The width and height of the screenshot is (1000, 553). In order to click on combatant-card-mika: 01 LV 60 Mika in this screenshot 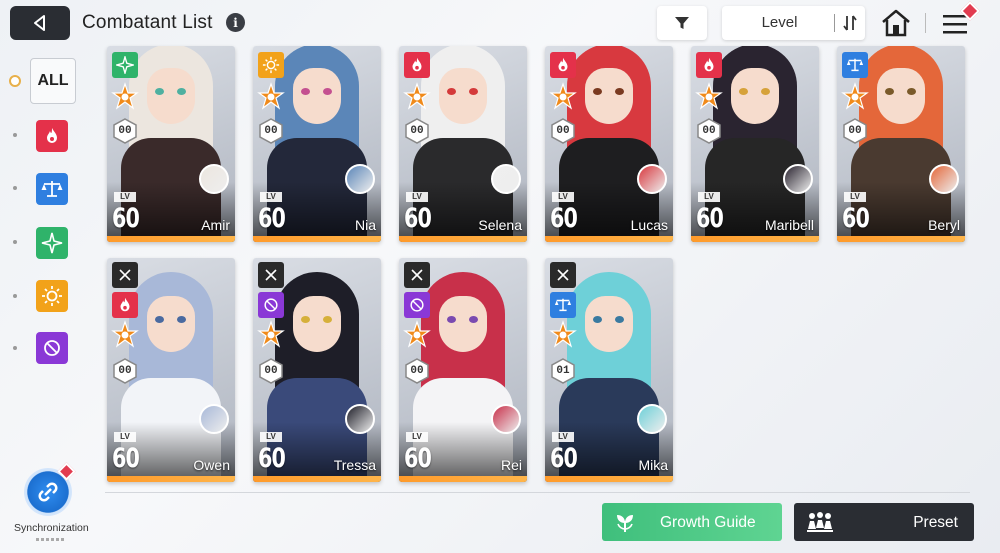, I will do `click(609, 370)`.